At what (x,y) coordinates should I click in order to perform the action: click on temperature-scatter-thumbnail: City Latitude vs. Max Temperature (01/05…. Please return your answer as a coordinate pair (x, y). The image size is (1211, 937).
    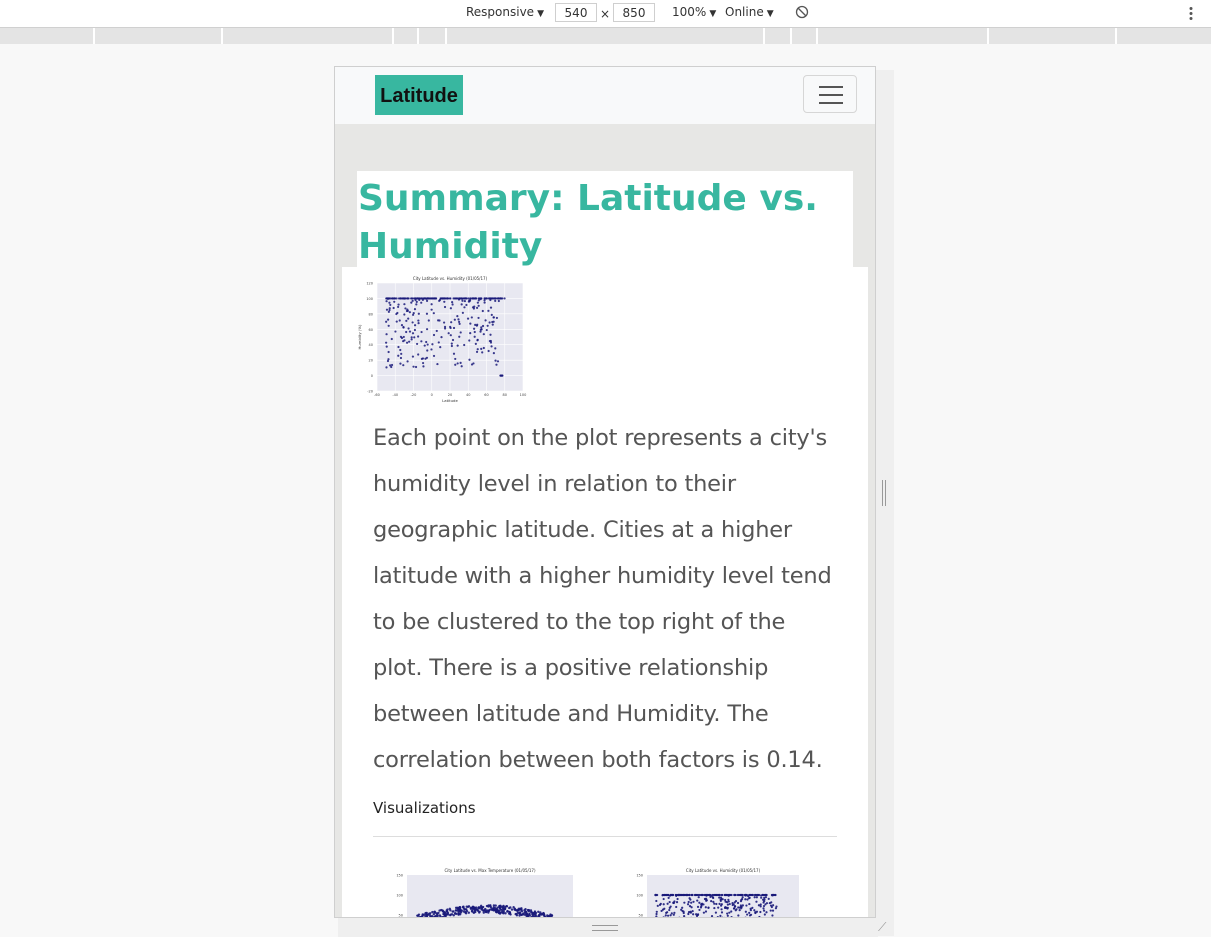
    Looking at the image, I should click on (480, 892).